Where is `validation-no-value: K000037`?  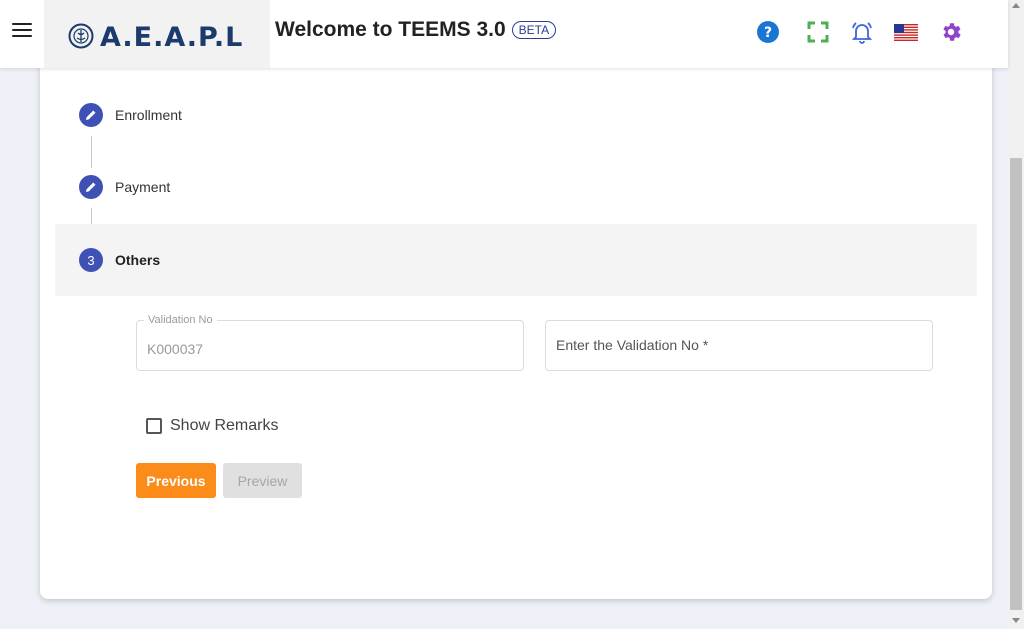
validation-no-value: K000037 is located at coordinates (175, 349).